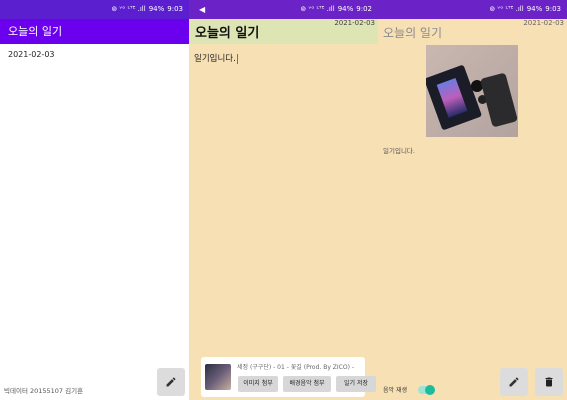  Describe the element at coordinates (237, 58) in the screenshot. I see `text-cursor` at that location.